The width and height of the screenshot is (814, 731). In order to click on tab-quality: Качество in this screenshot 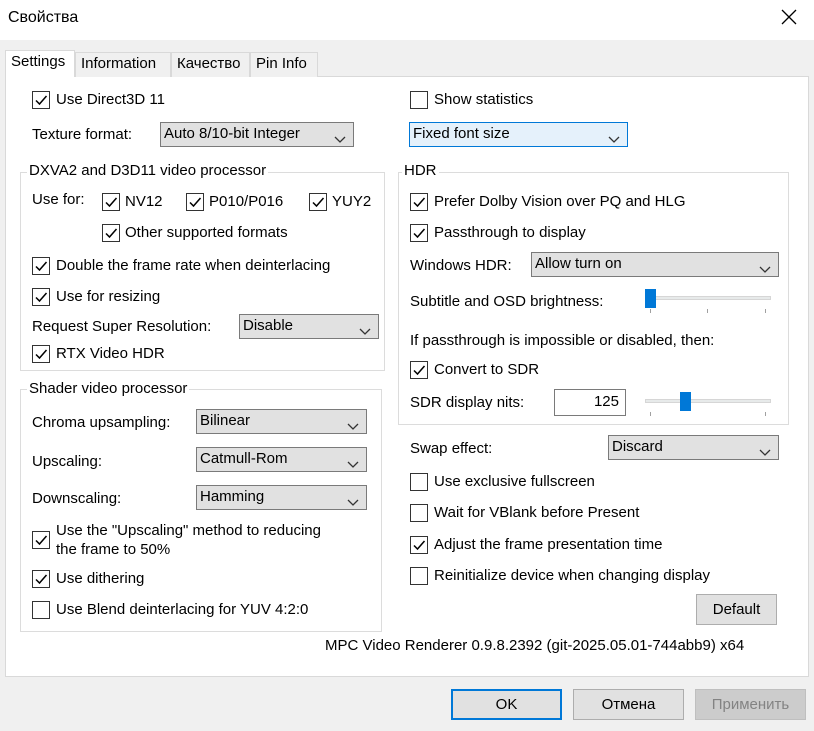, I will do `click(210, 64)`.